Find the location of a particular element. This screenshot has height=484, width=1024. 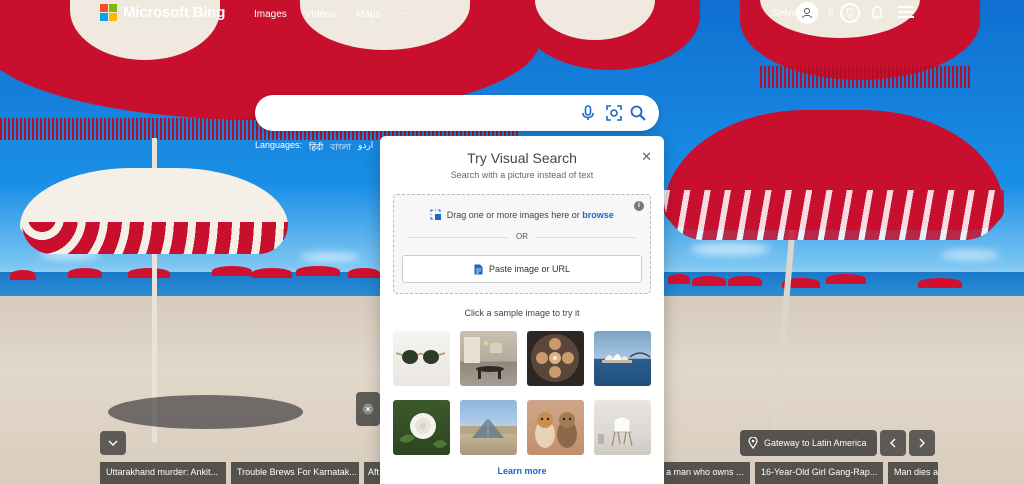

previous-image-button is located at coordinates (893, 443).